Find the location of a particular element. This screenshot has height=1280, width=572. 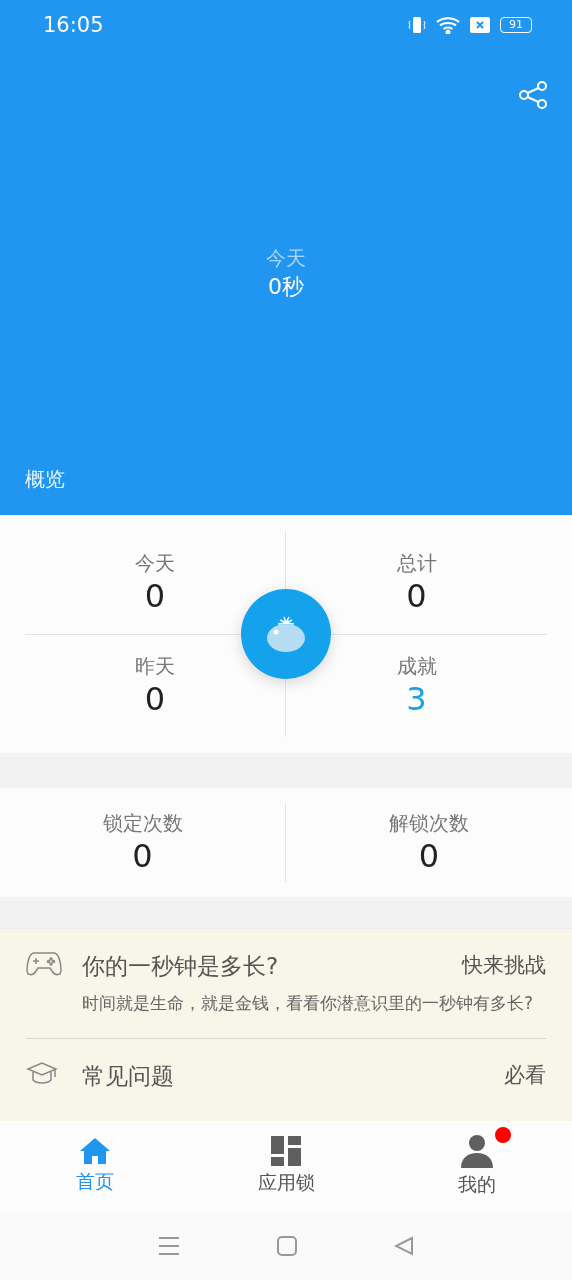

stat-label: 锁定次数 is located at coordinates (142, 823).